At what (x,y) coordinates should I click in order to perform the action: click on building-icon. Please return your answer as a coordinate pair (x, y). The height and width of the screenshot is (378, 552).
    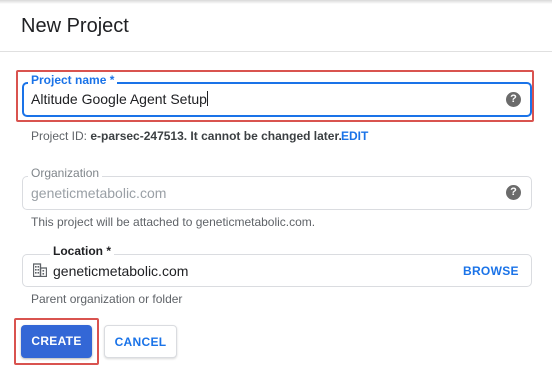
    Looking at the image, I should click on (40, 270).